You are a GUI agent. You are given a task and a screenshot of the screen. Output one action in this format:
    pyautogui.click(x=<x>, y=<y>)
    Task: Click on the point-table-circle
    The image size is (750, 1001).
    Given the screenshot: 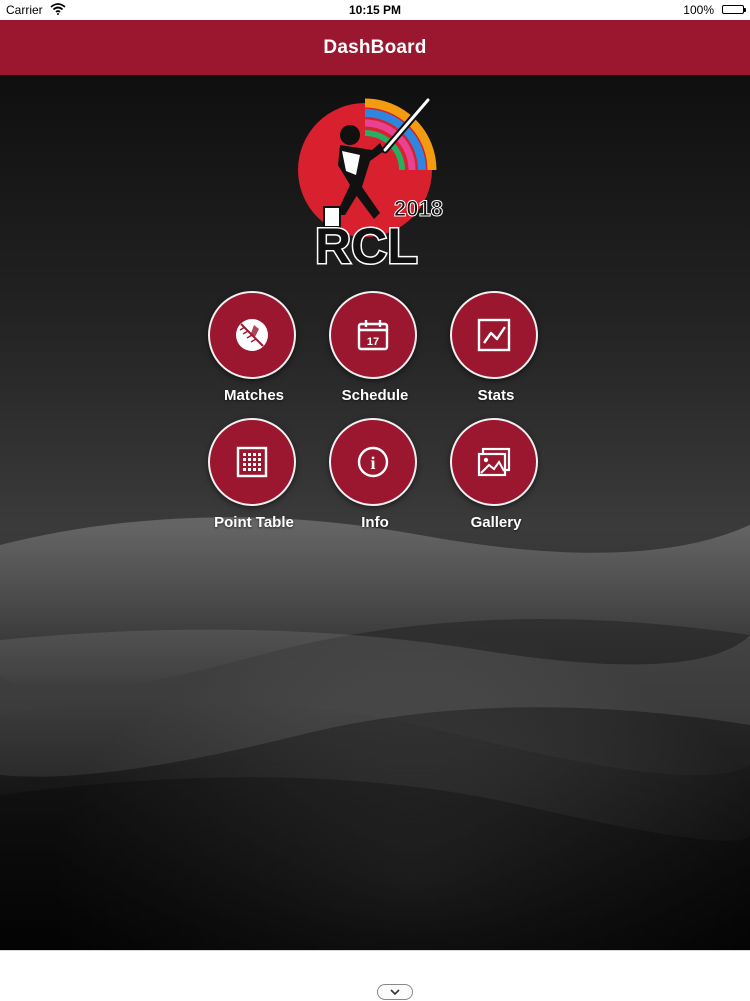 What is the action you would take?
    pyautogui.click(x=252, y=462)
    